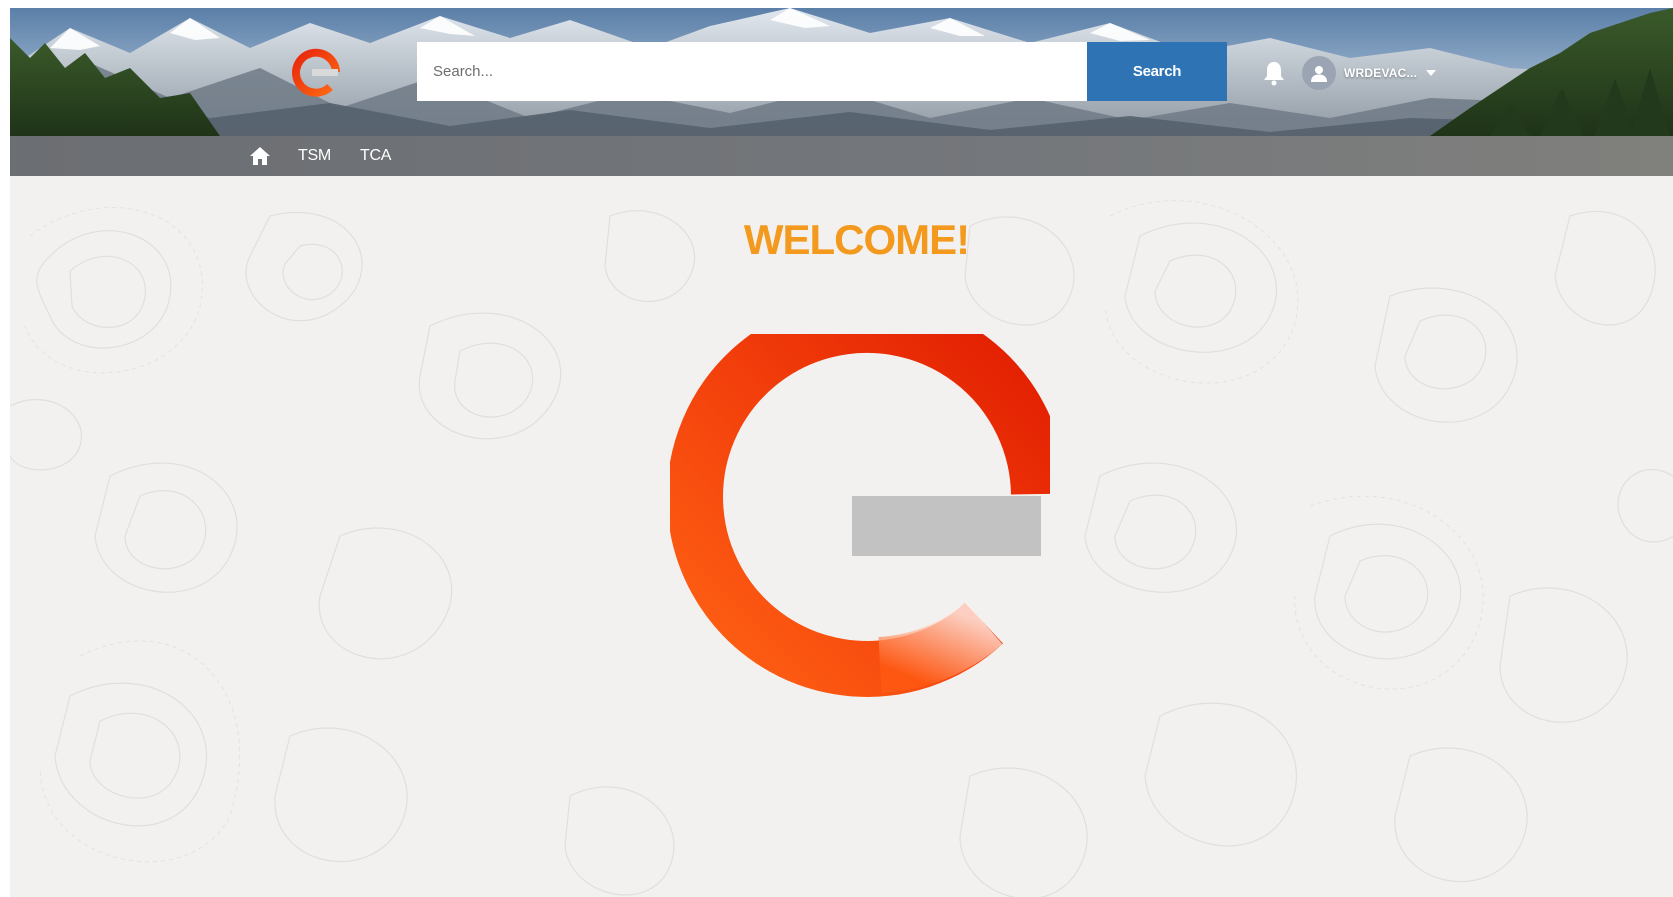 The height and width of the screenshot is (897, 1673). Describe the element at coordinates (841, 156) in the screenshot. I see `main-navigation: TSM TCA` at that location.